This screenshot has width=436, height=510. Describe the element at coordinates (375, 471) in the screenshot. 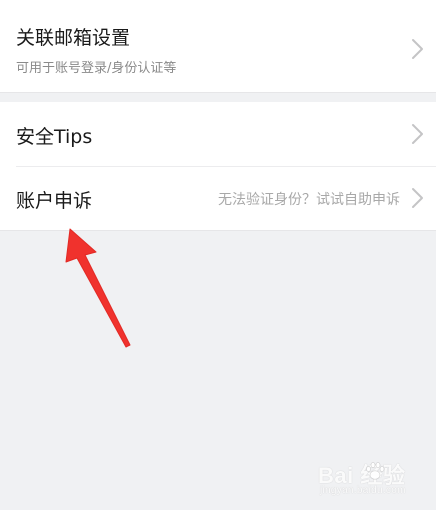

I see `paw-icon` at that location.